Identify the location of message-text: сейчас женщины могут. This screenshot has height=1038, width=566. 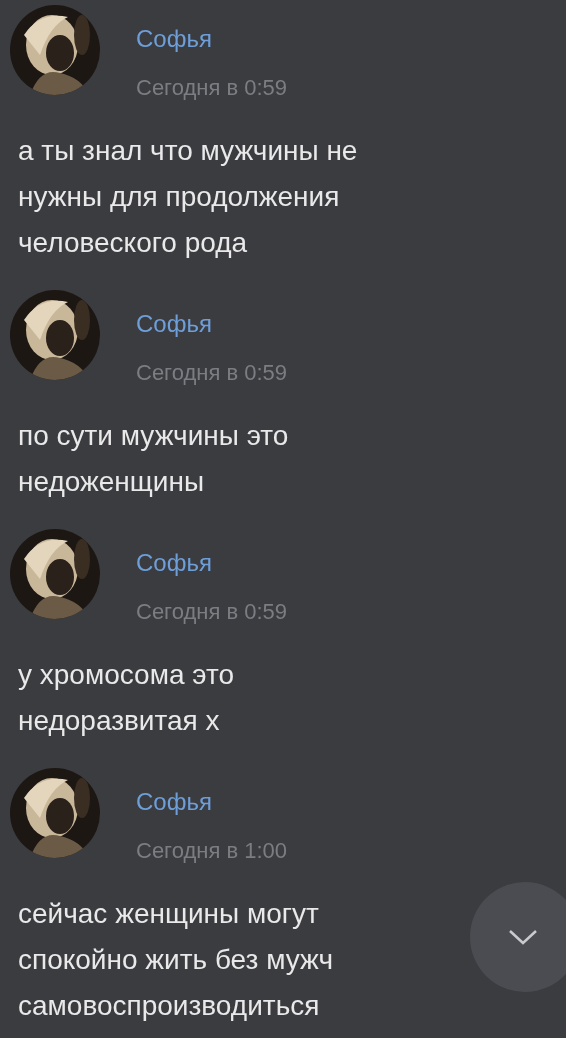
(169, 914).